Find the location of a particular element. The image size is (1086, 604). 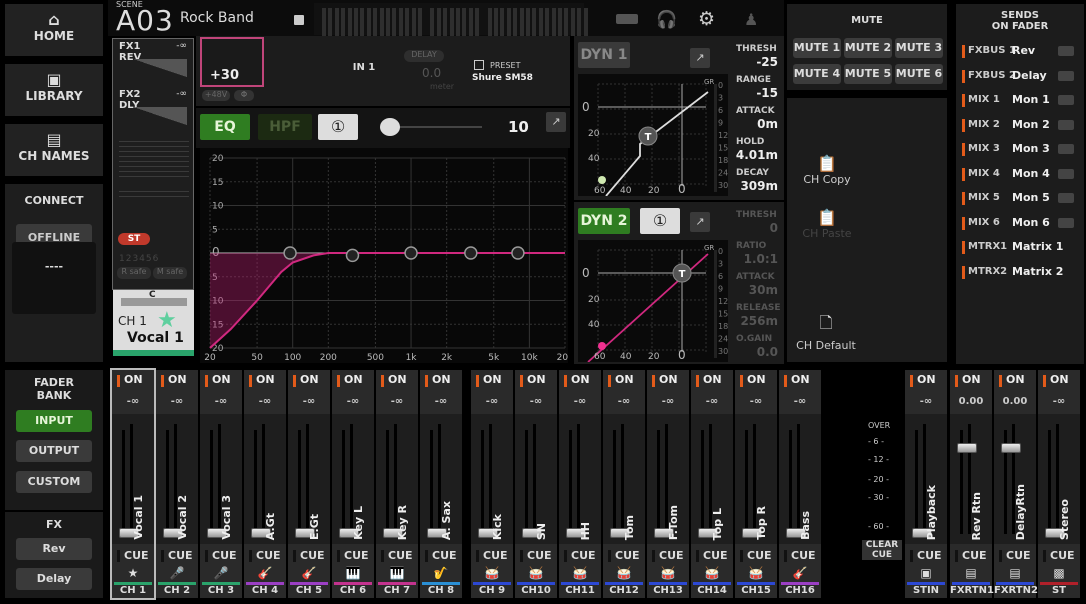

fader-knob is located at coordinates (967, 448).